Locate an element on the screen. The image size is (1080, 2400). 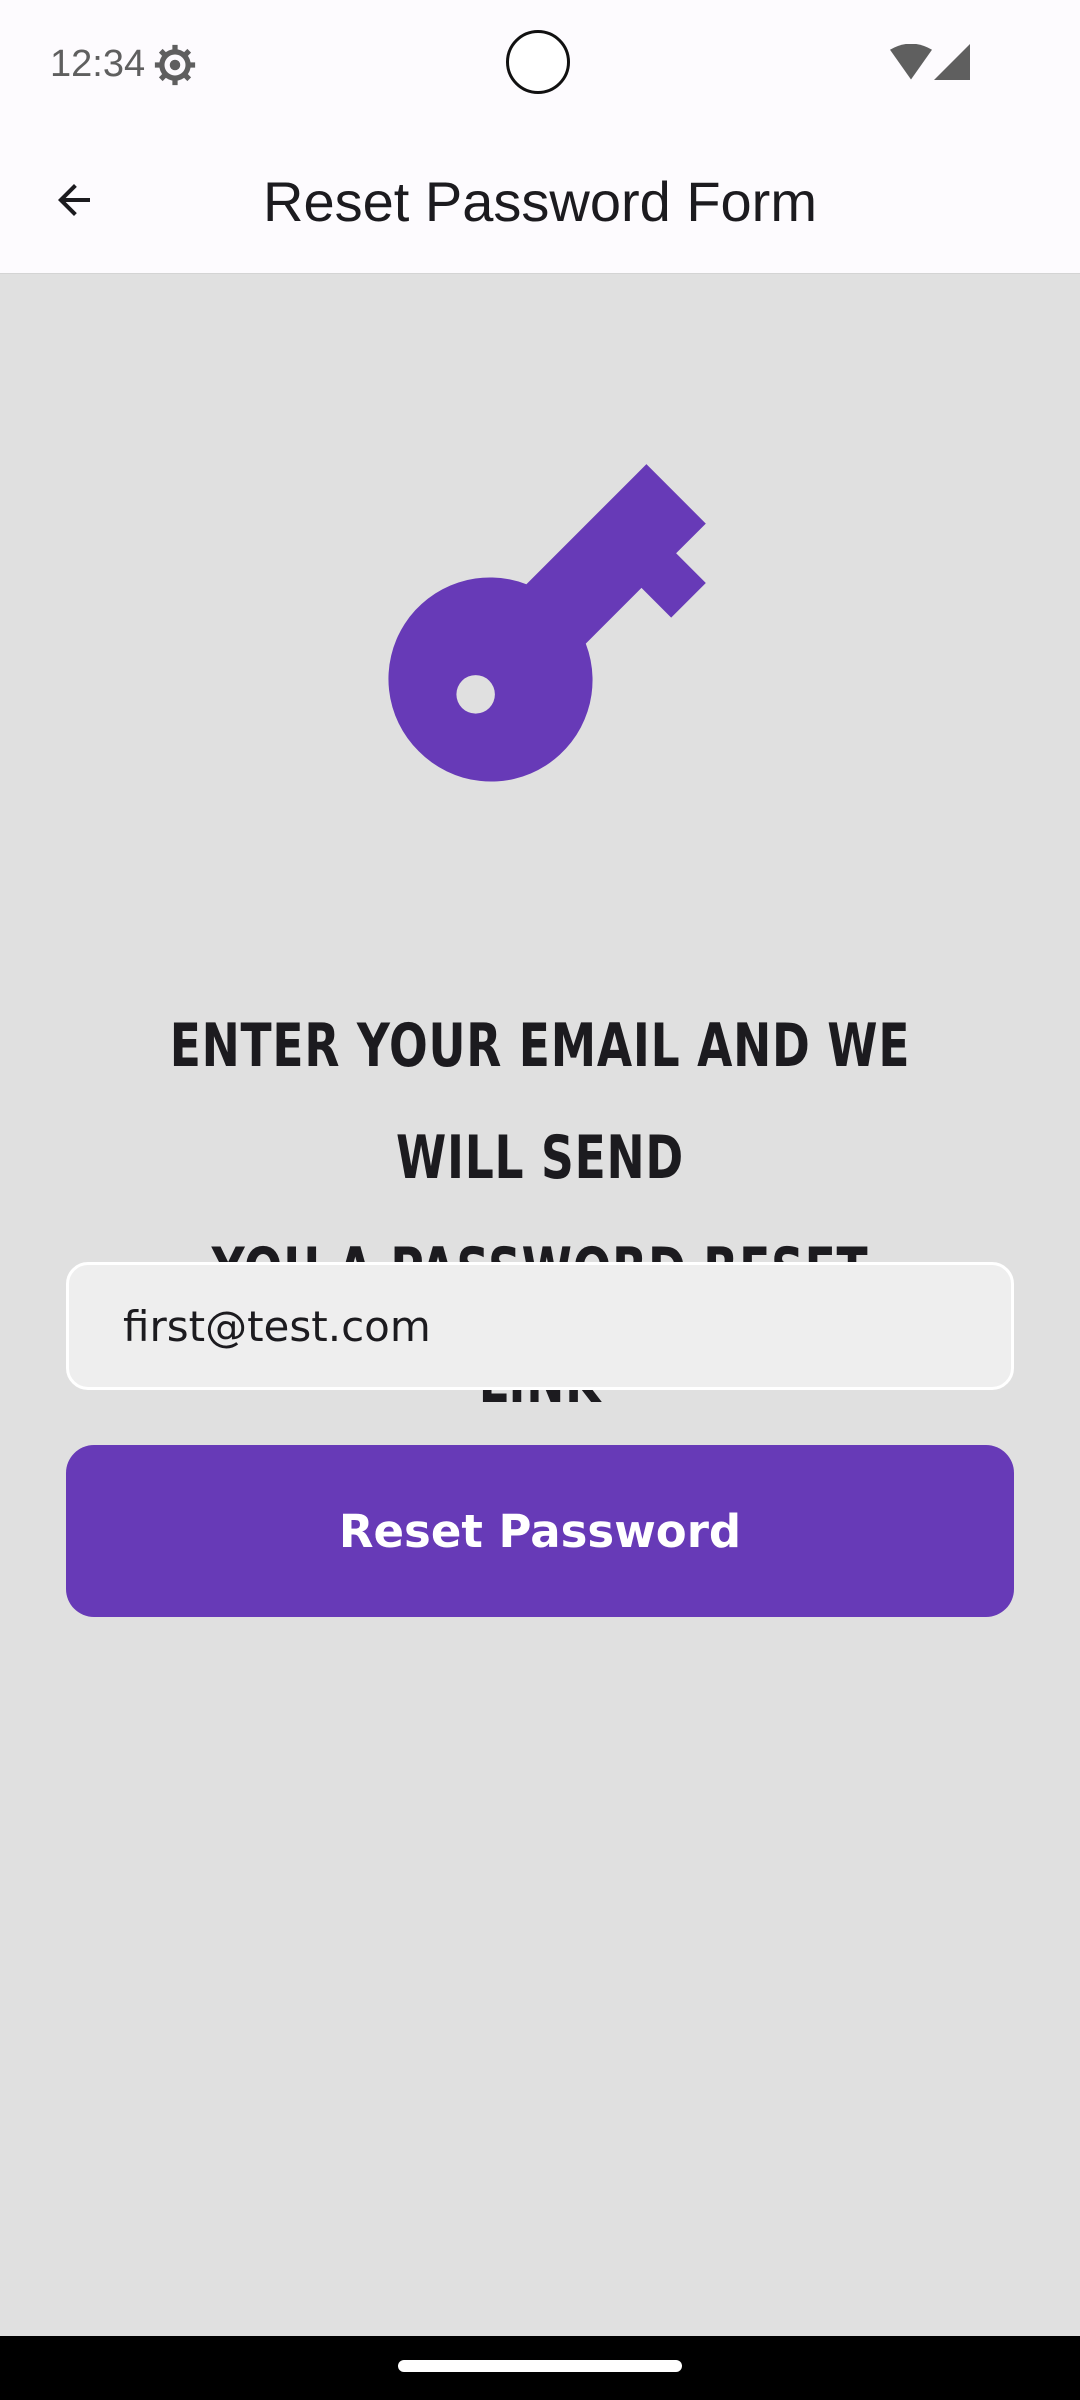
wifi-icon is located at coordinates (911, 62).